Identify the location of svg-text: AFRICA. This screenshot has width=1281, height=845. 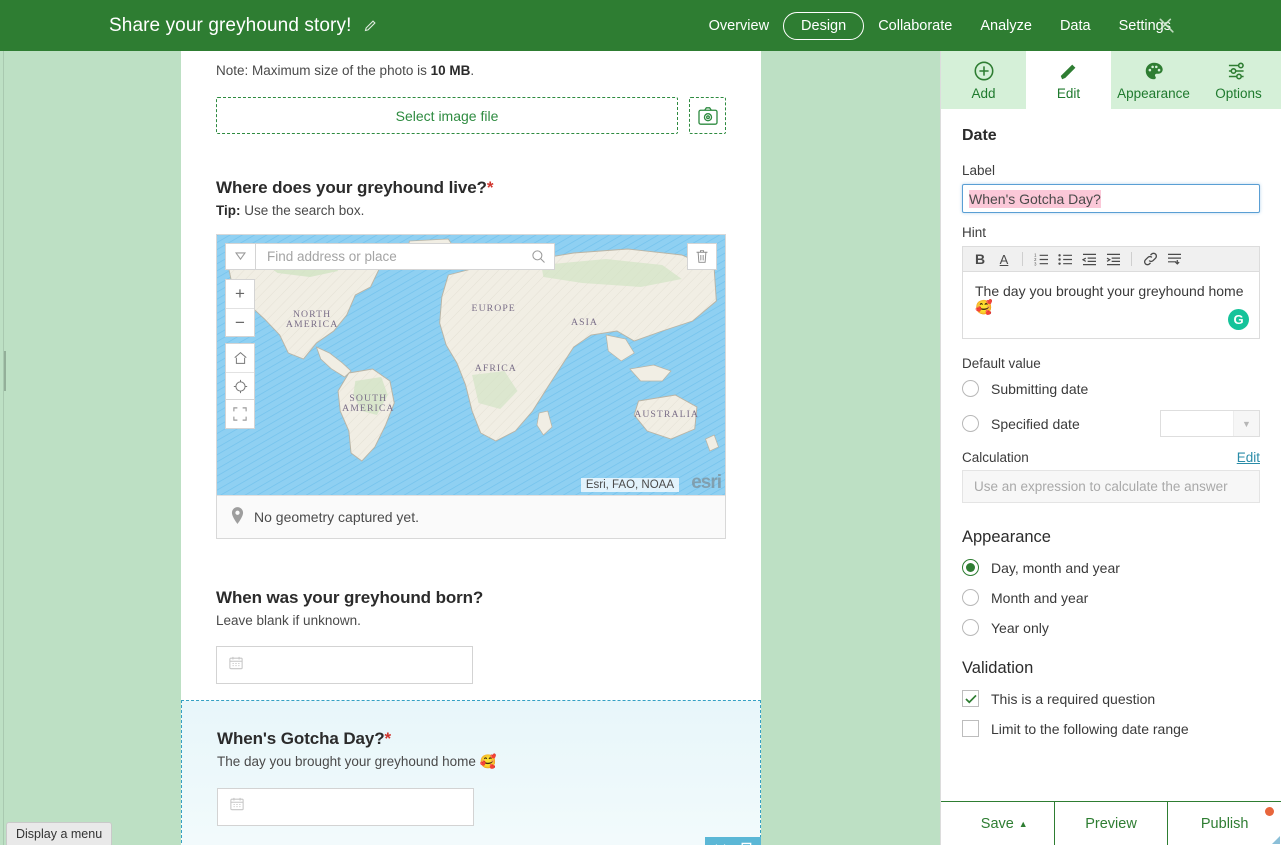
(496, 369).